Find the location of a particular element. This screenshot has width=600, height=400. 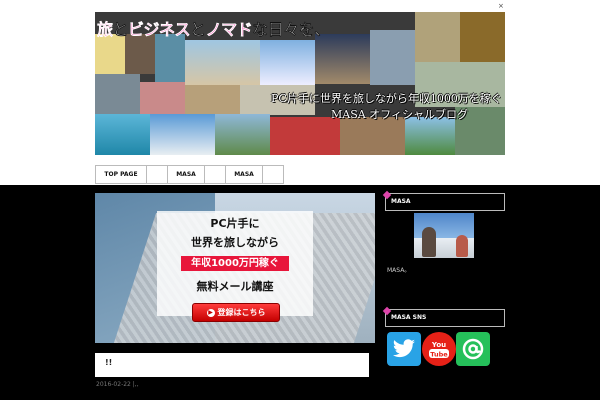

banner-line: 世界を旅しながら is located at coordinates (235, 242).